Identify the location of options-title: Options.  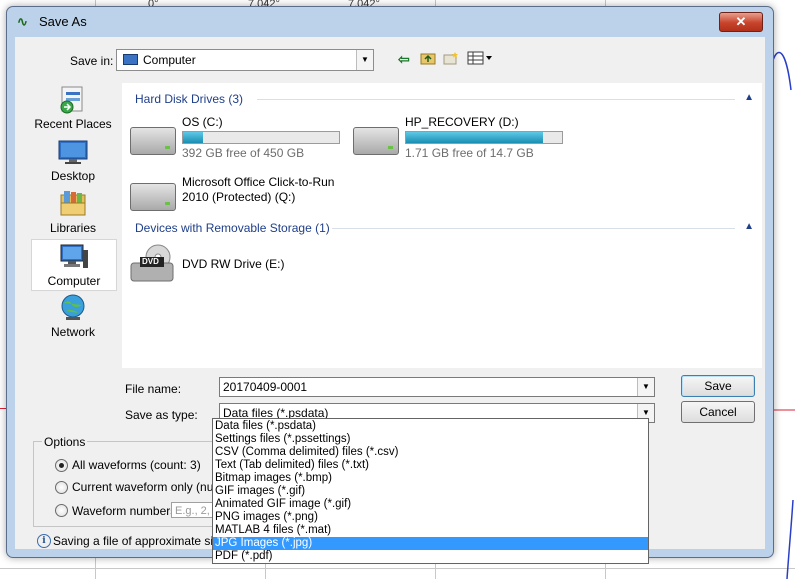
(65, 442).